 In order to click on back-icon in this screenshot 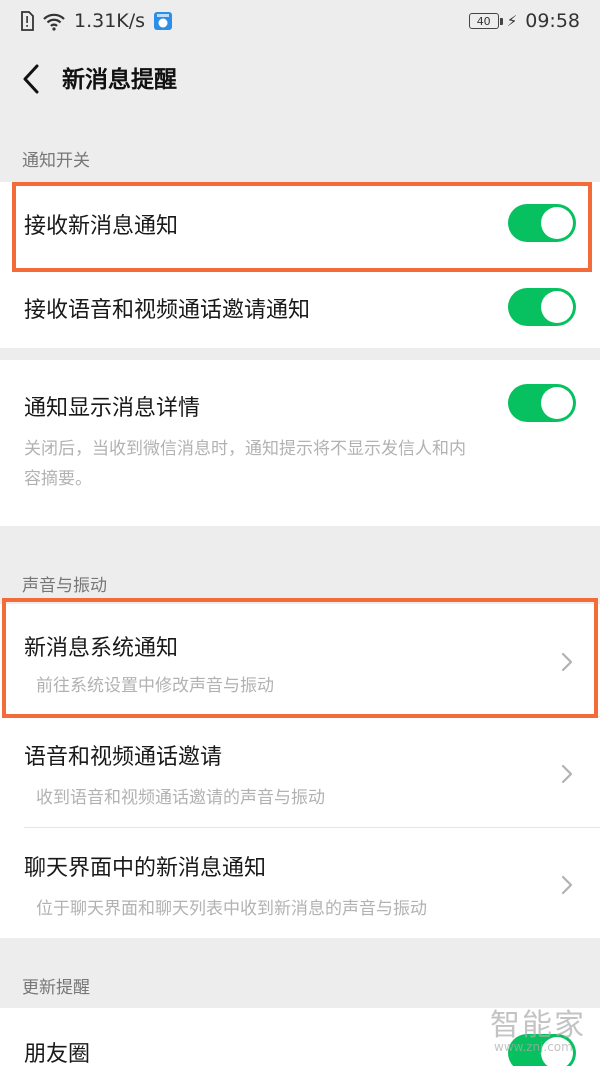, I will do `click(32, 79)`.